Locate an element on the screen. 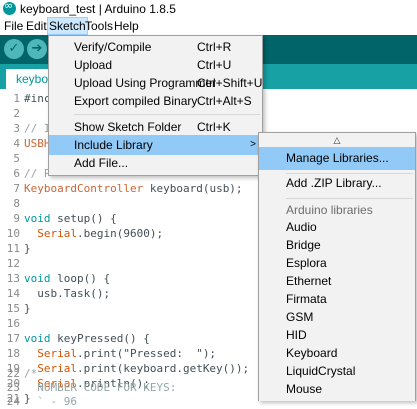 The height and width of the screenshot is (409, 417). menu-item-upload-programmer: Upload Using Programmer Ctrl+Shift+U is located at coordinates (155, 83).